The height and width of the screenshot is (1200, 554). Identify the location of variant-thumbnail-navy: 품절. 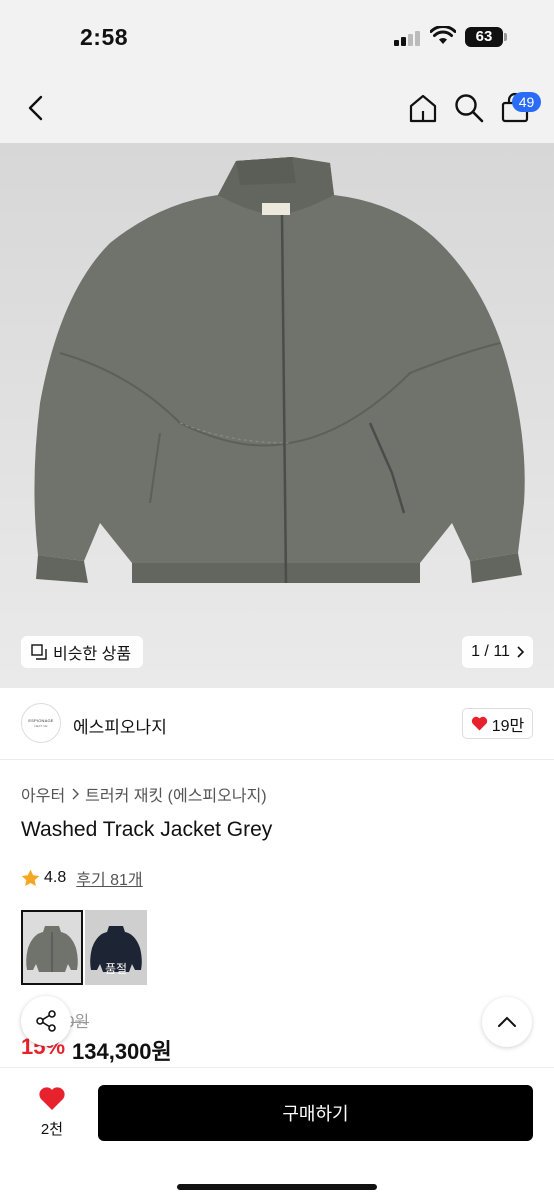
(116, 947).